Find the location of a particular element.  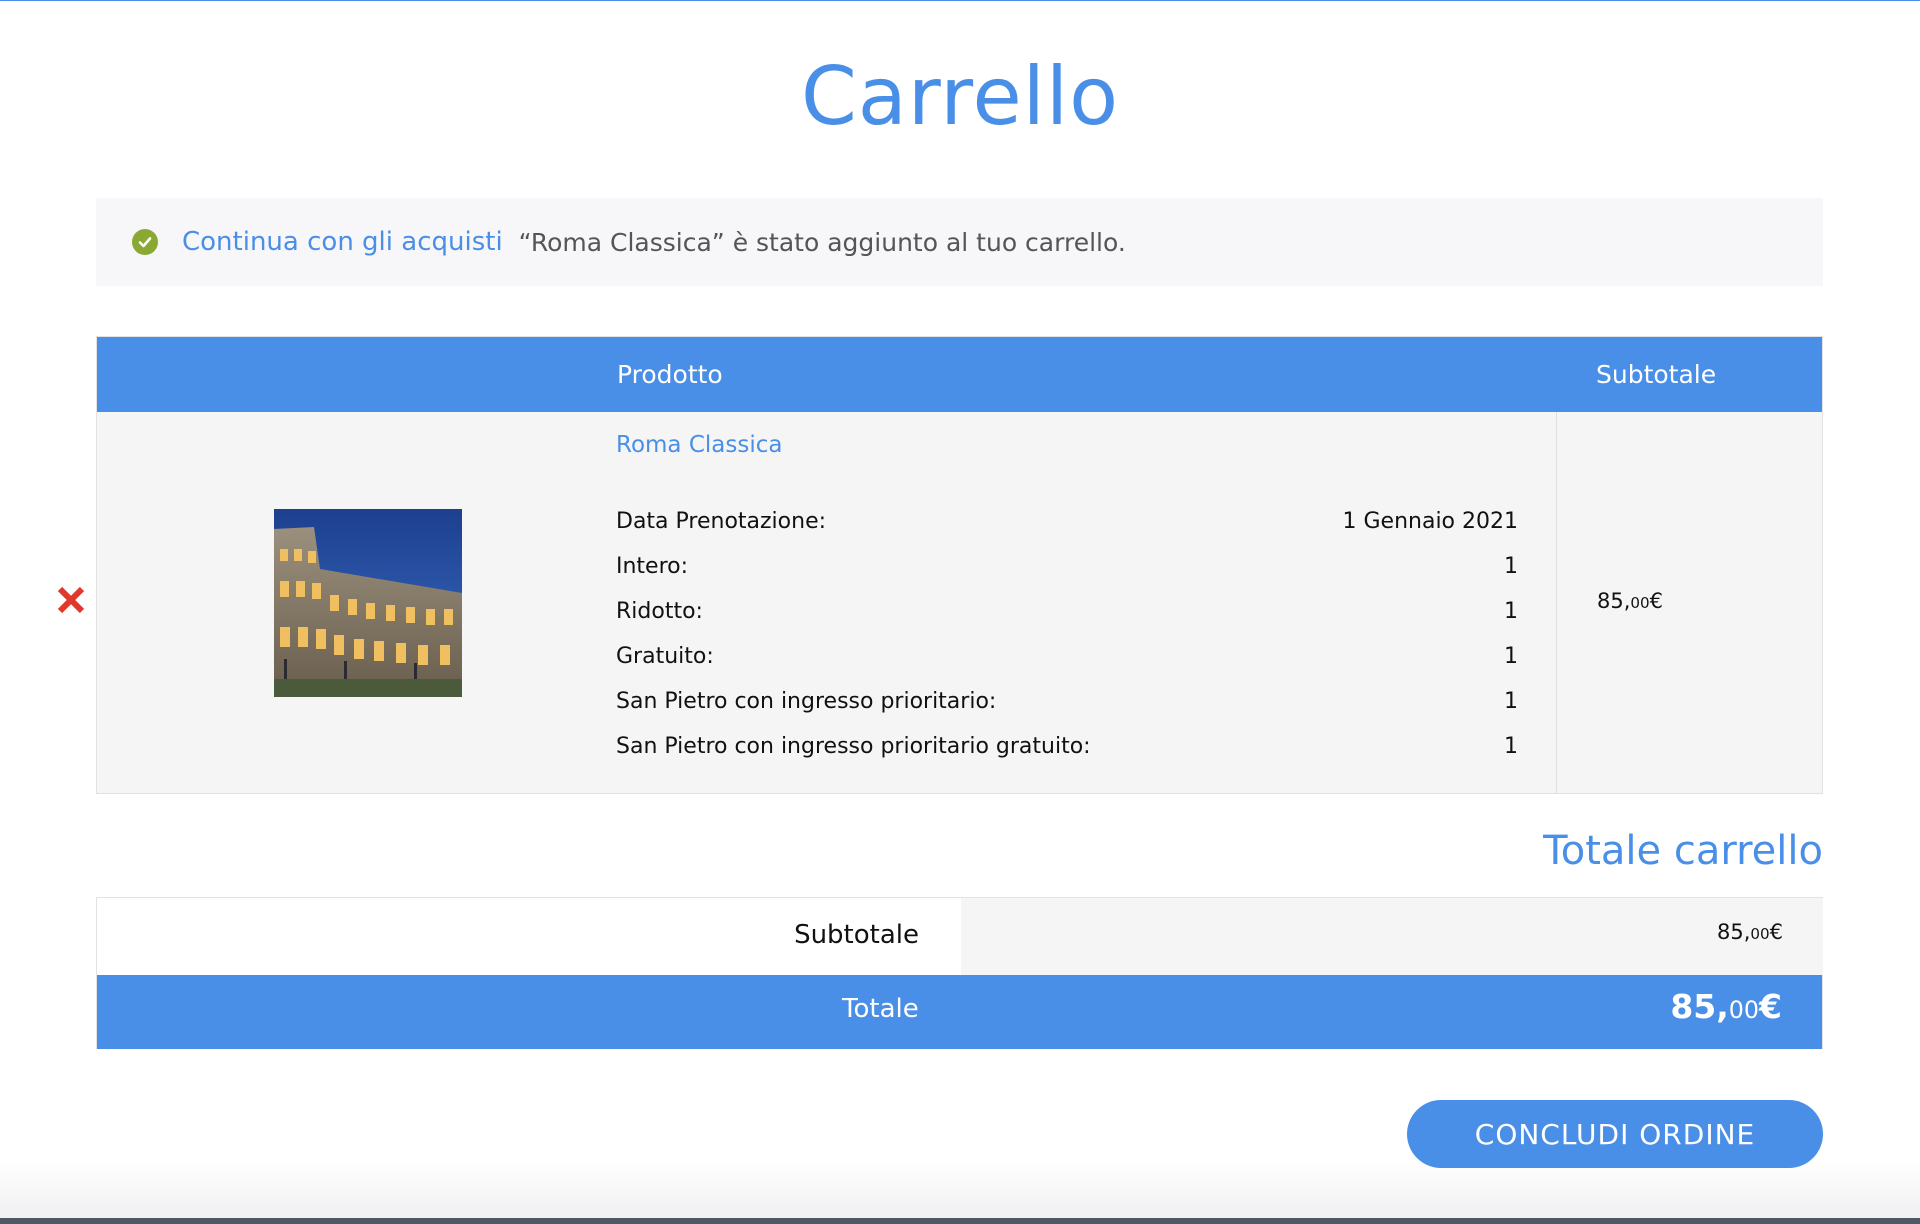

bottom-bar is located at coordinates (960, 1221).